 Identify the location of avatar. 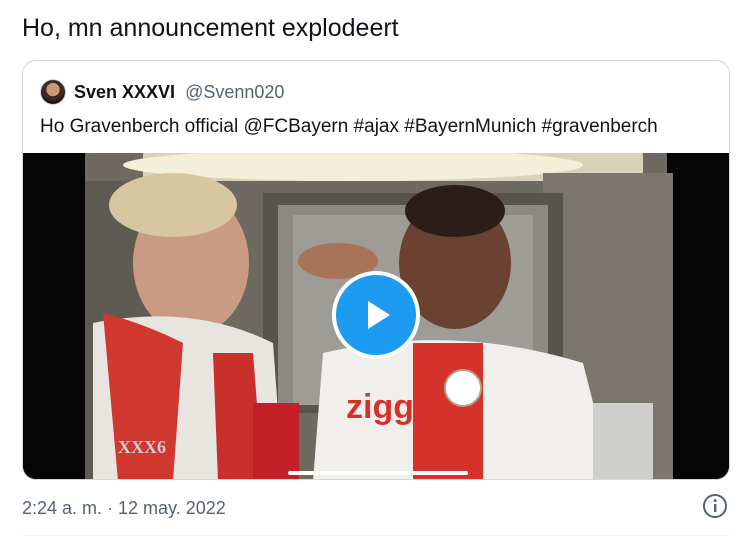
(53, 92).